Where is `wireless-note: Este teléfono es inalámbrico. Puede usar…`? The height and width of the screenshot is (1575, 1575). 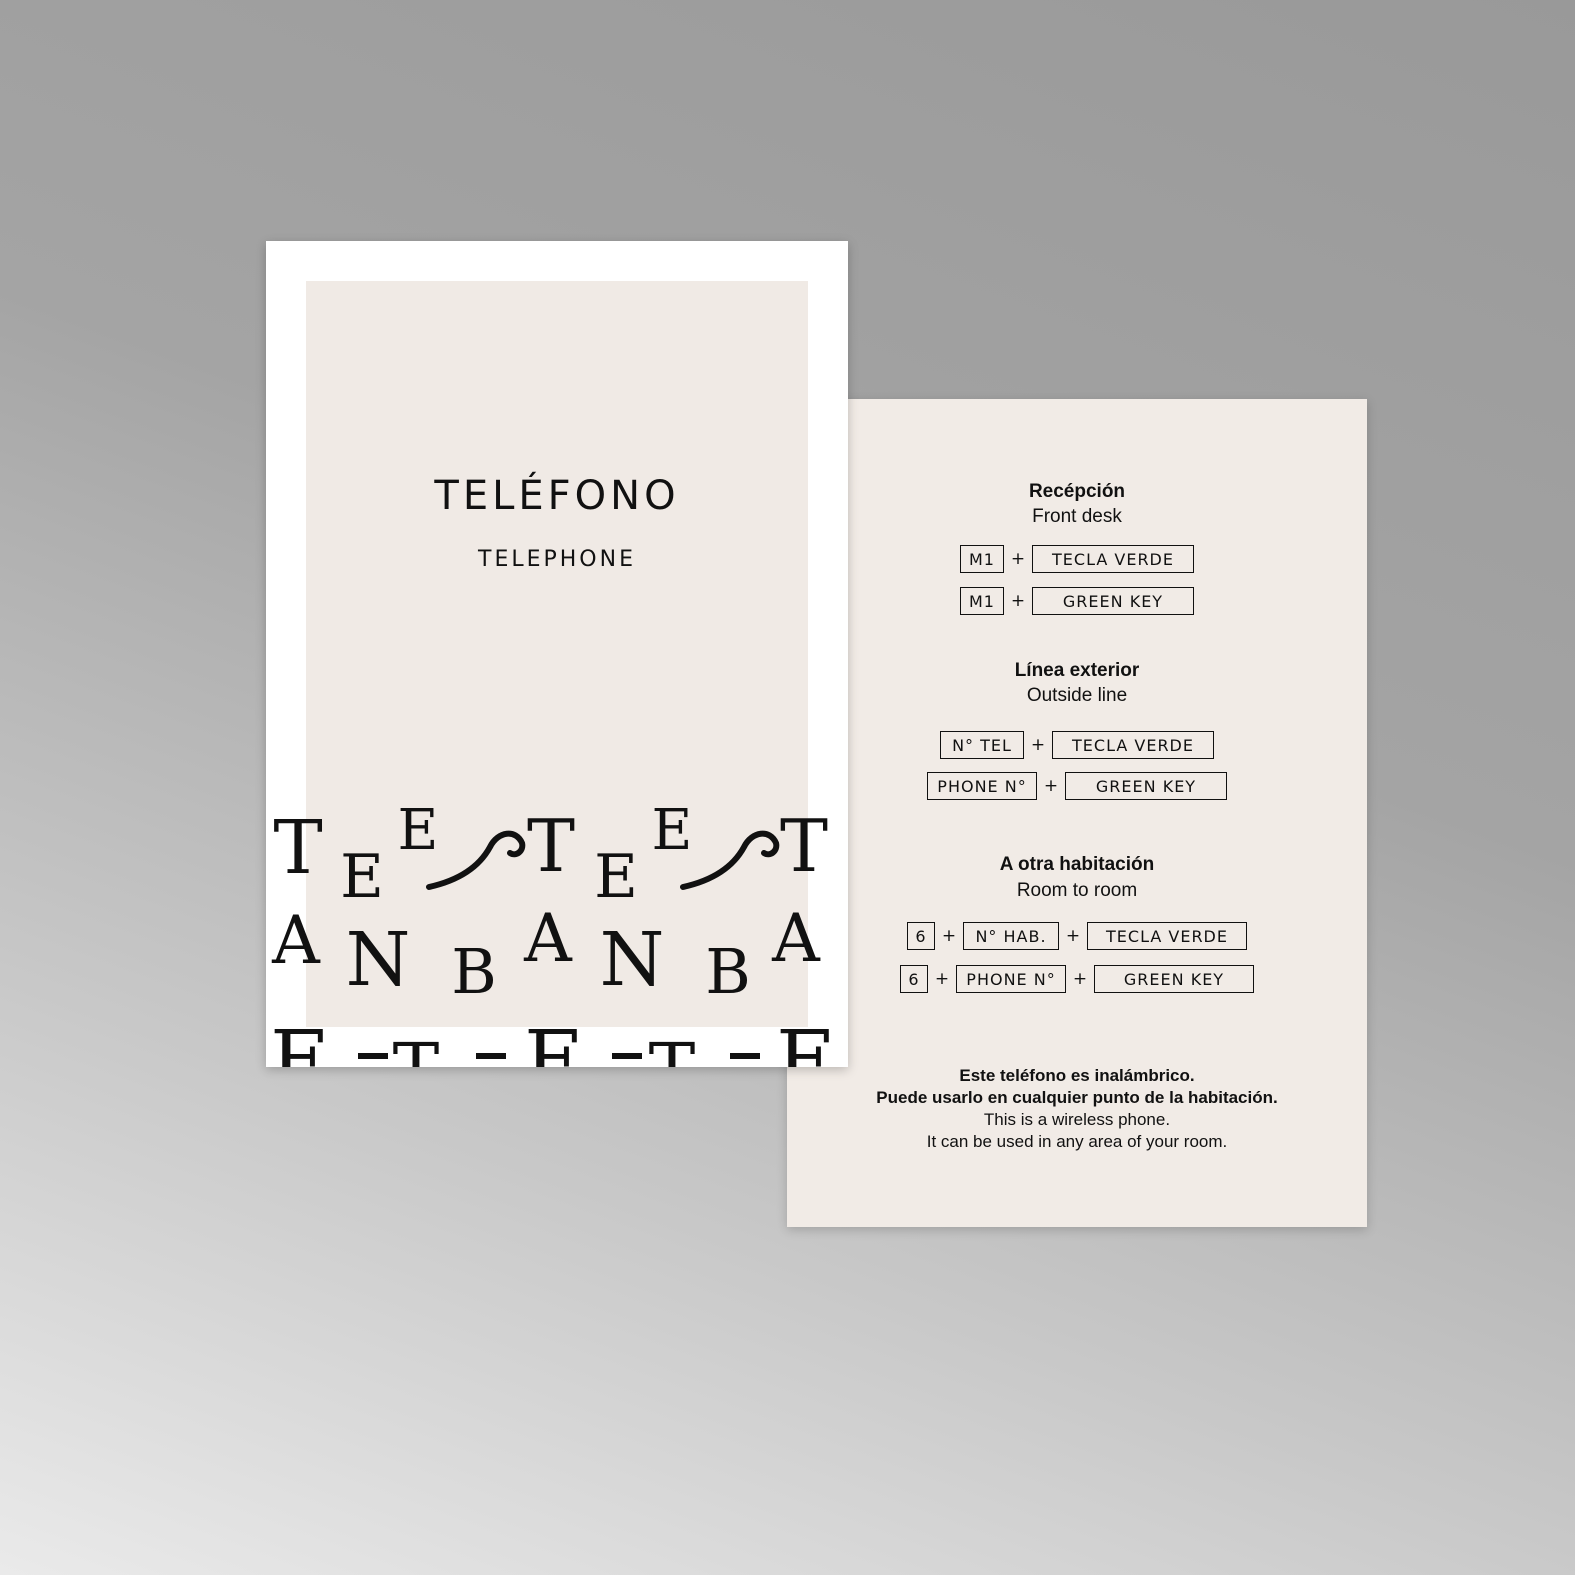
wireless-note: Este teléfono es inalámbrico. Puede usar… is located at coordinates (1077, 1109).